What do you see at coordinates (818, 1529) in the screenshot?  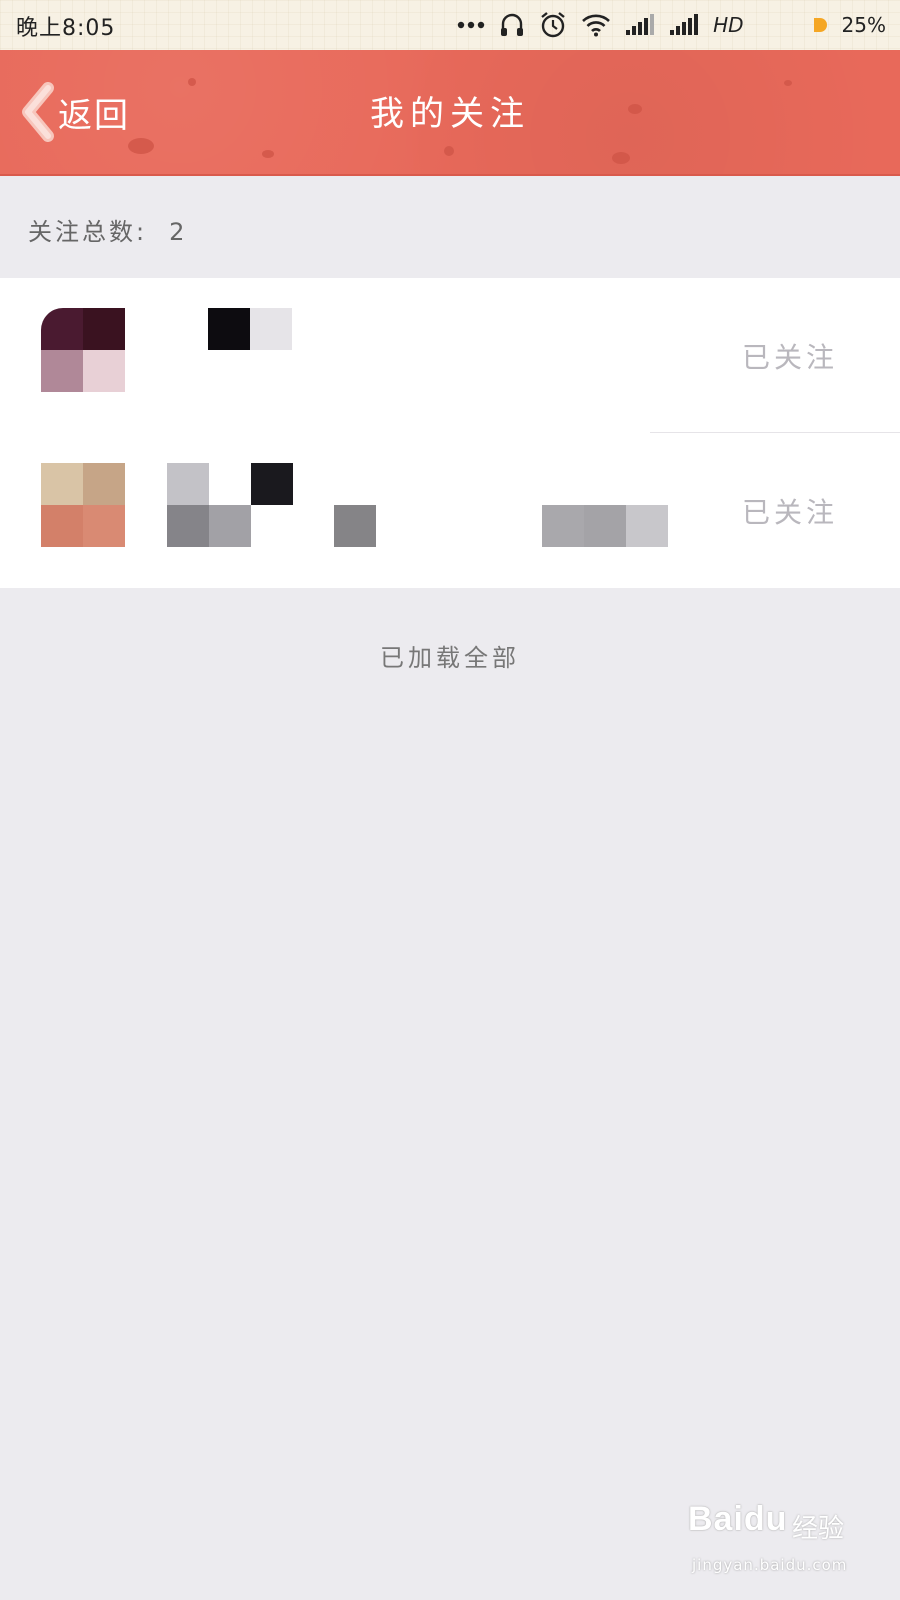 I see `watermark-brand: 经验` at bounding box center [818, 1529].